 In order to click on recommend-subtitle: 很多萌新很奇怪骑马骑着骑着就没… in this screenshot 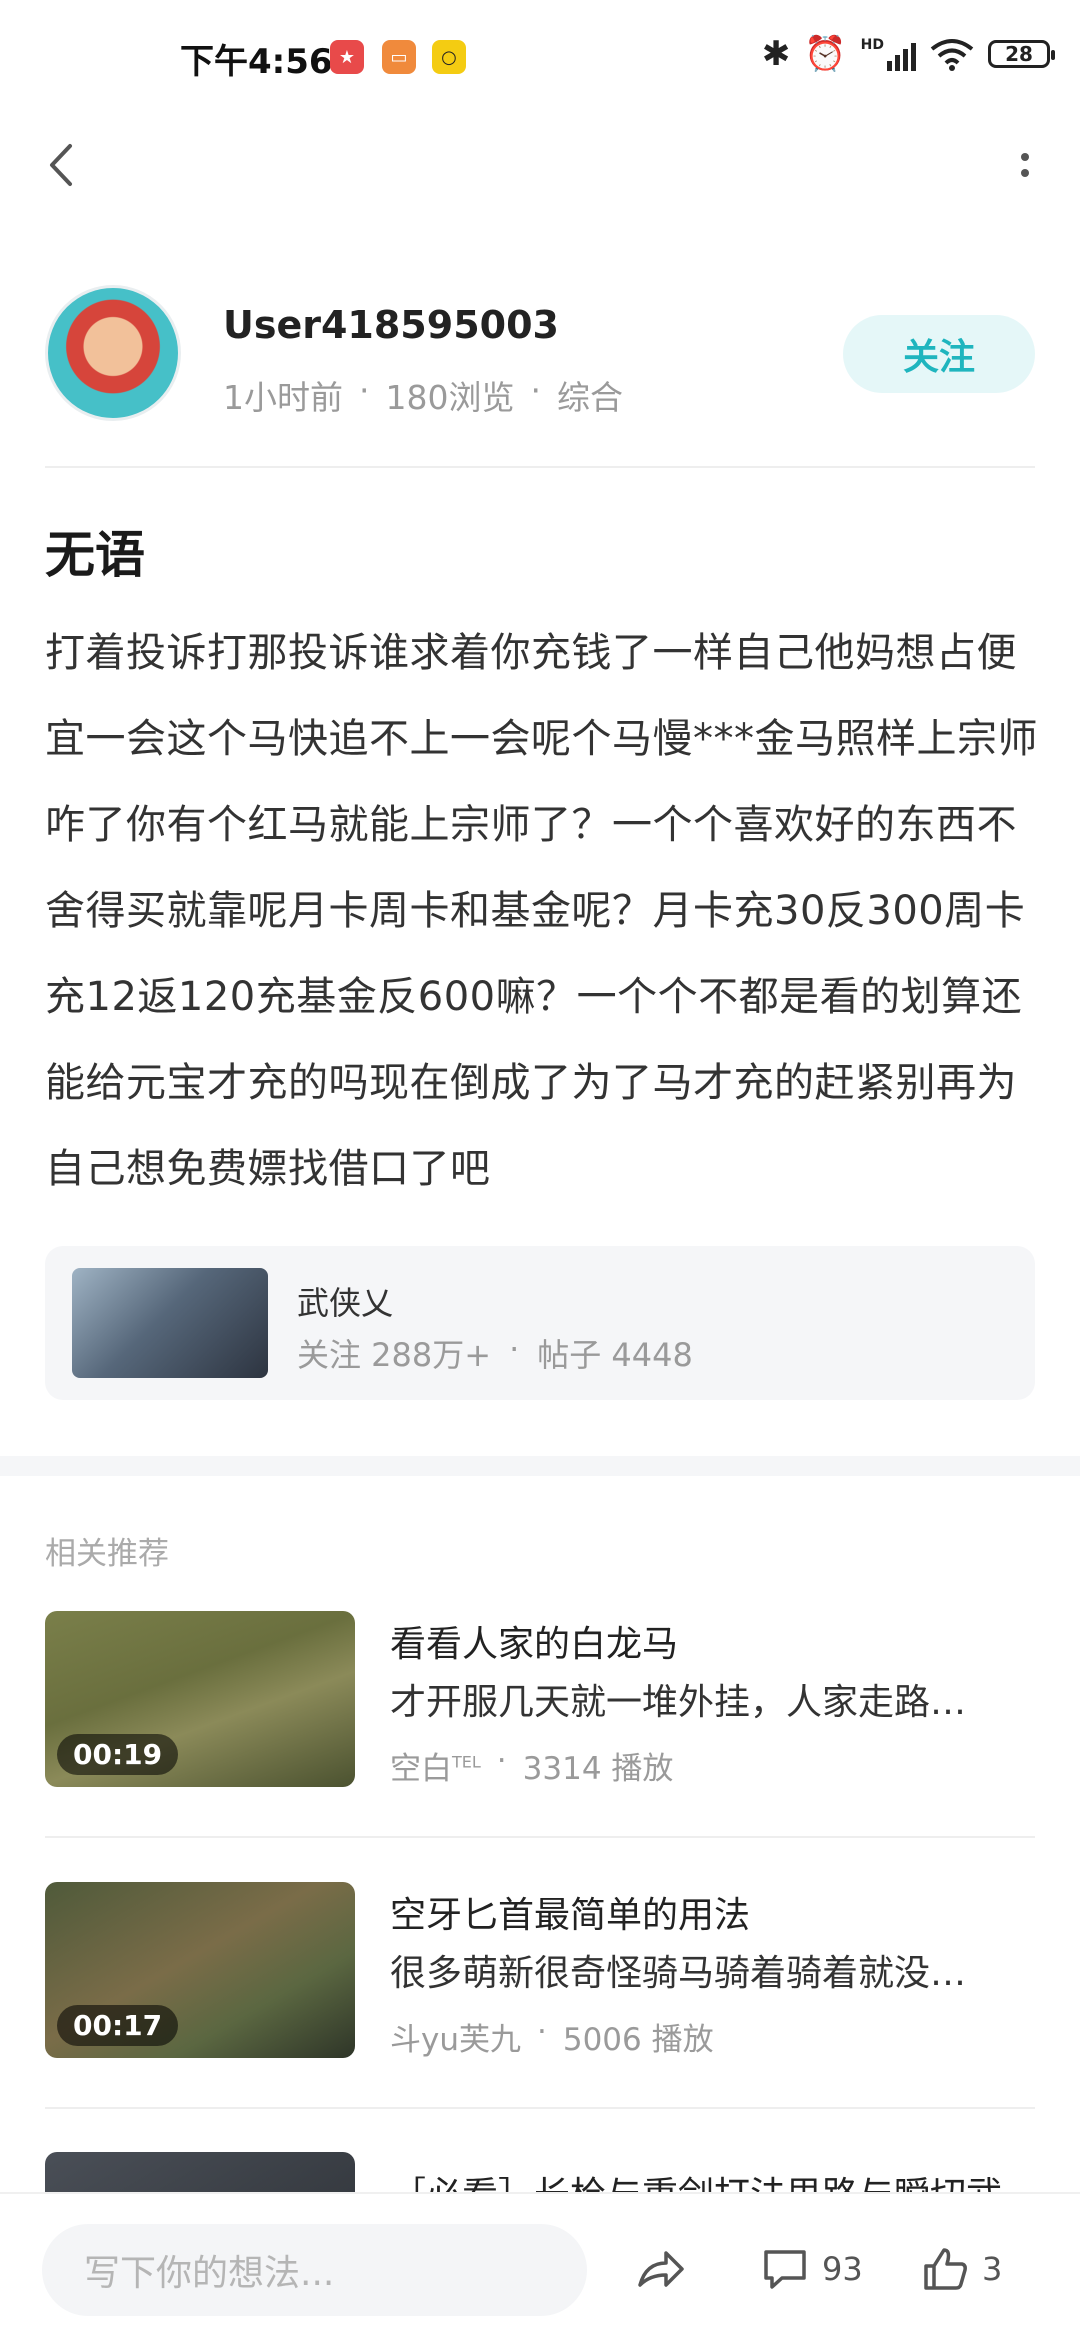, I will do `click(678, 1973)`.